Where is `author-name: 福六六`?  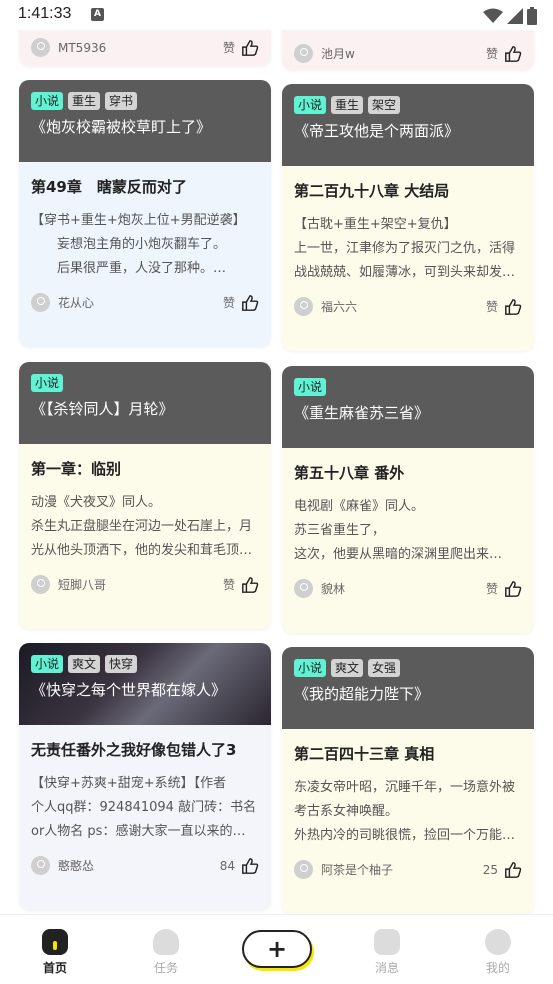 author-name: 福六六 is located at coordinates (339, 307).